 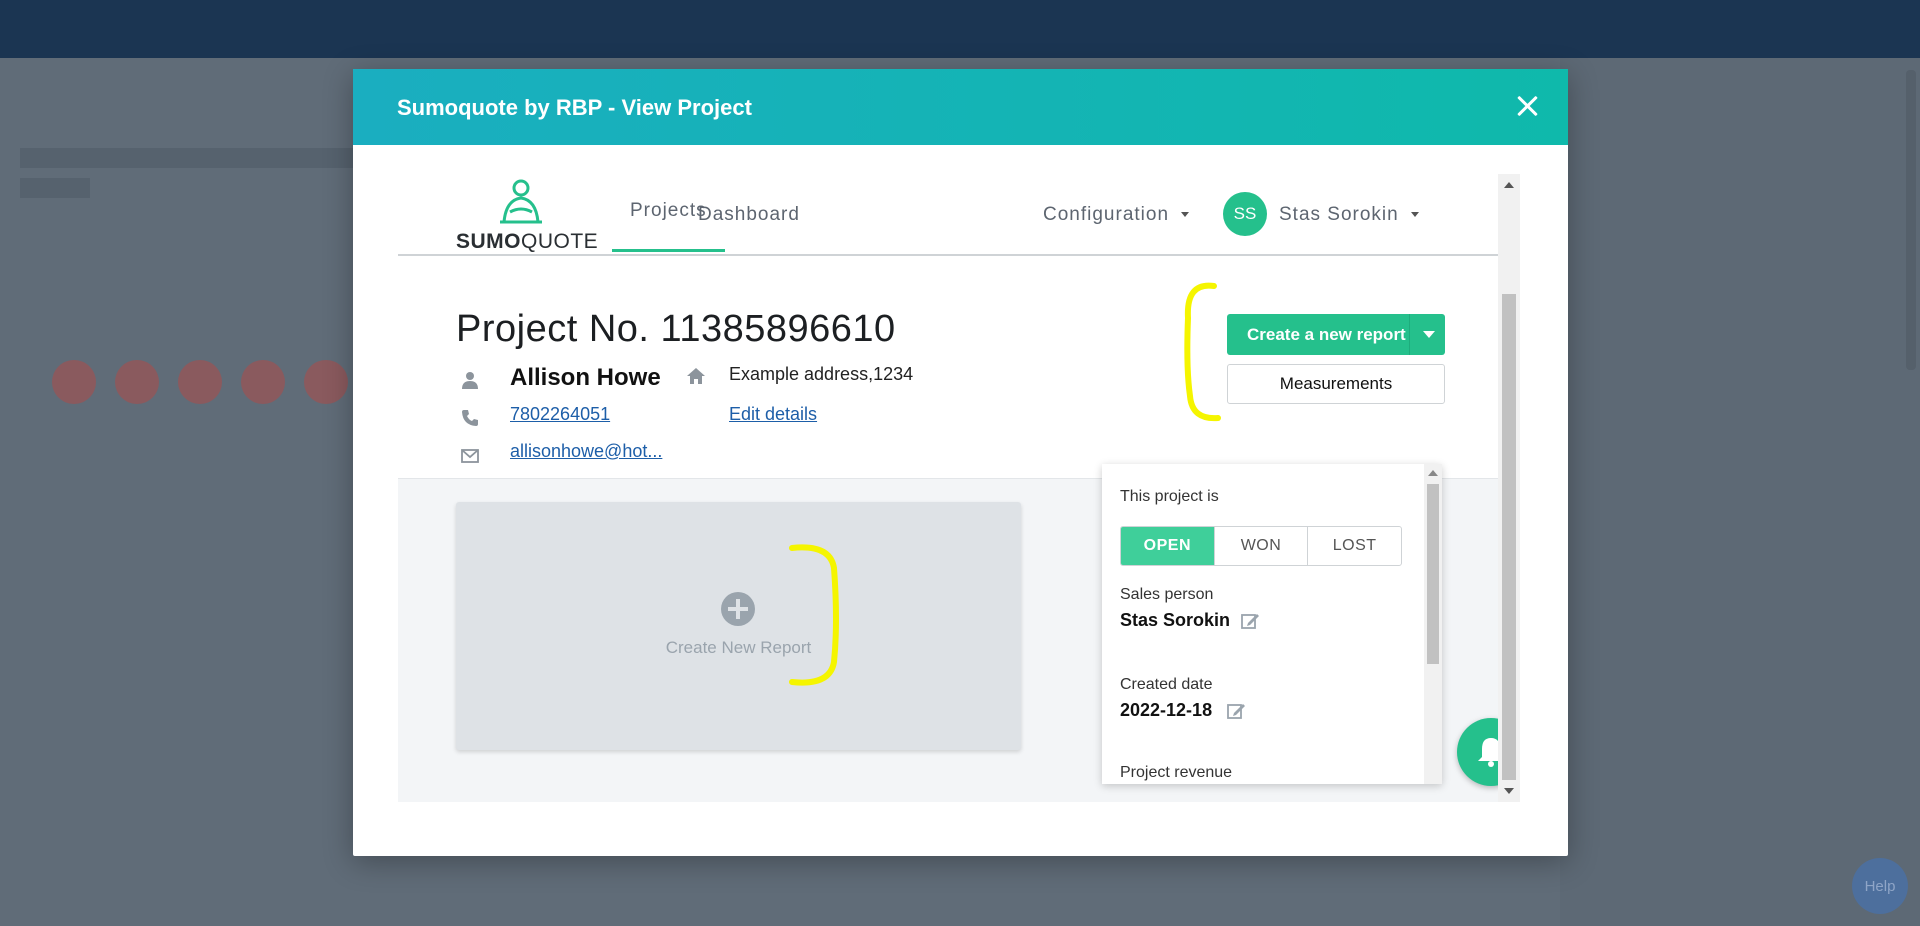 What do you see at coordinates (676, 329) in the screenshot?
I see `project-title: Project No. 11385896610` at bounding box center [676, 329].